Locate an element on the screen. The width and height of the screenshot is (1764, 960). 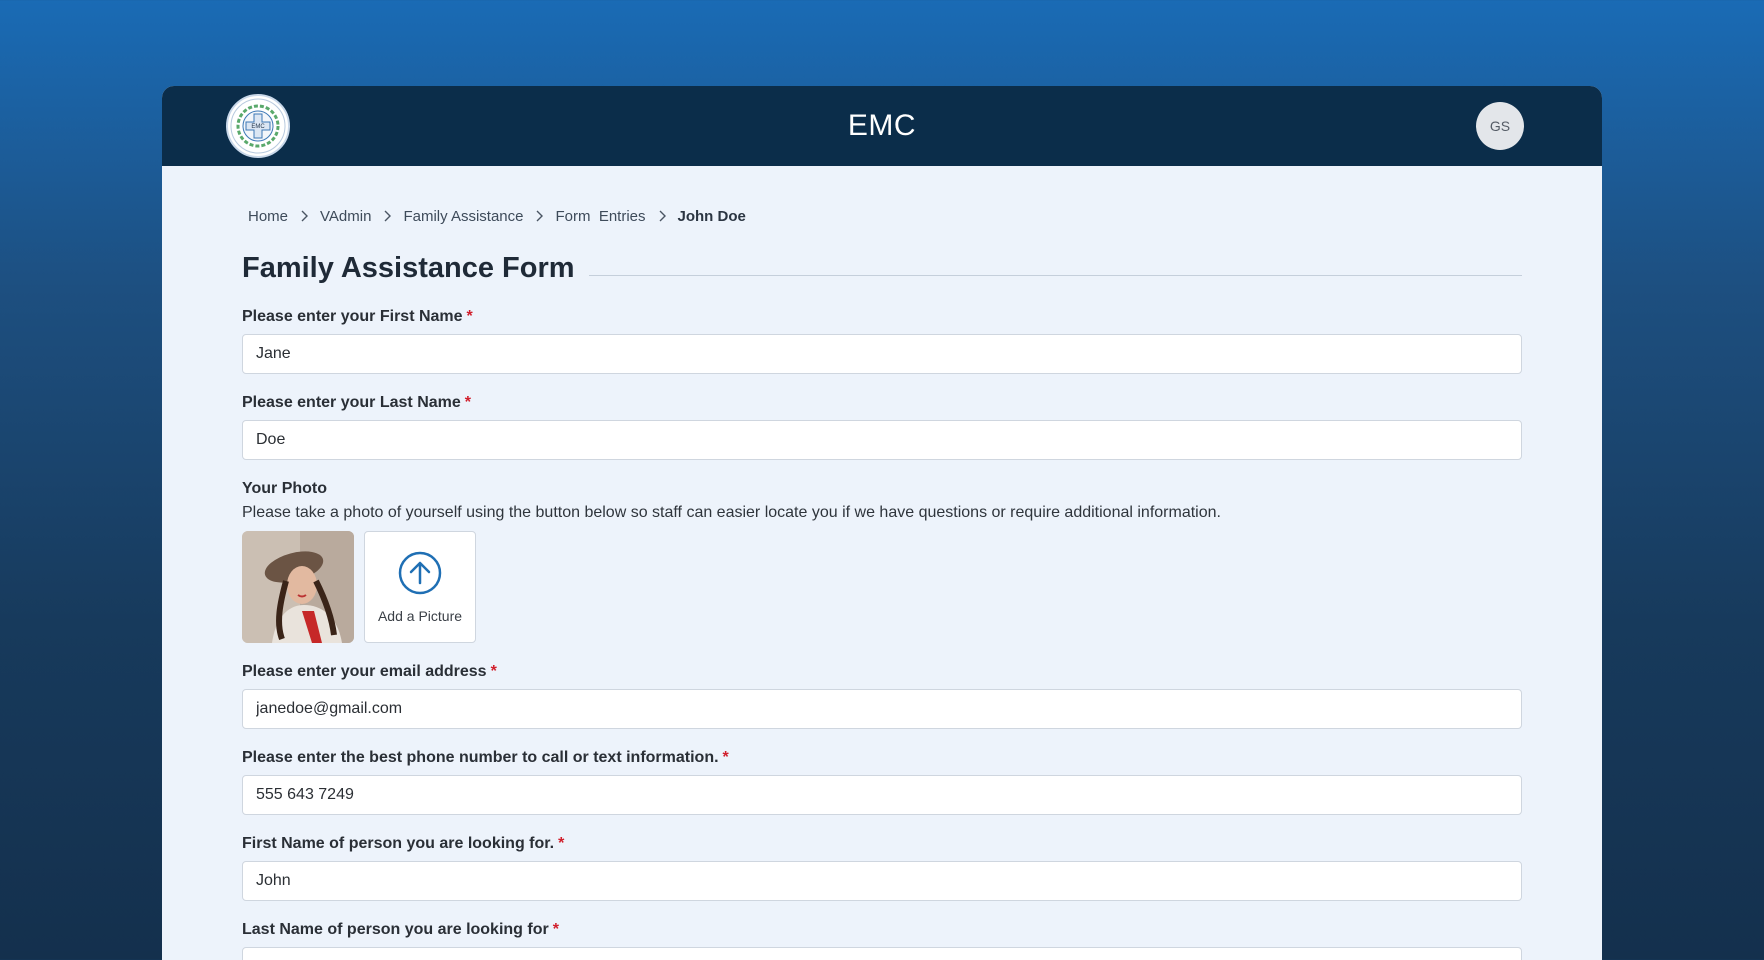
portrait-image is located at coordinates (298, 587).